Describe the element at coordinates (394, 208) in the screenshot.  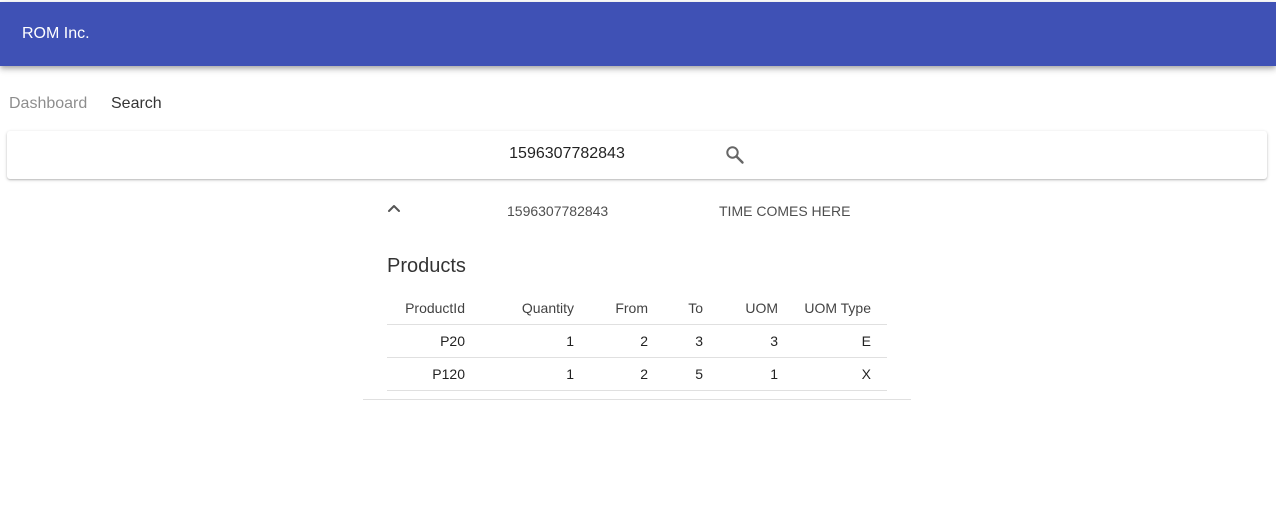
I see `chevron-up-icon` at that location.